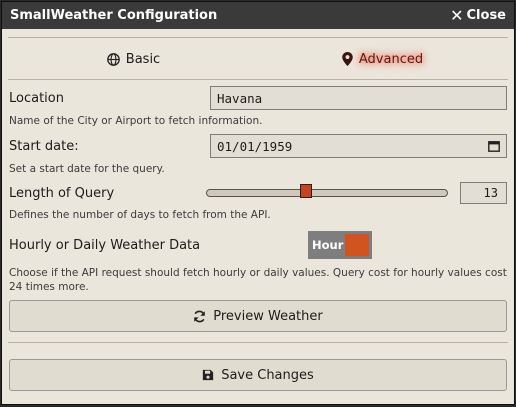 This screenshot has height=407, width=516. Describe the element at coordinates (391, 59) in the screenshot. I see `tab-advanced-label: Advanced` at that location.